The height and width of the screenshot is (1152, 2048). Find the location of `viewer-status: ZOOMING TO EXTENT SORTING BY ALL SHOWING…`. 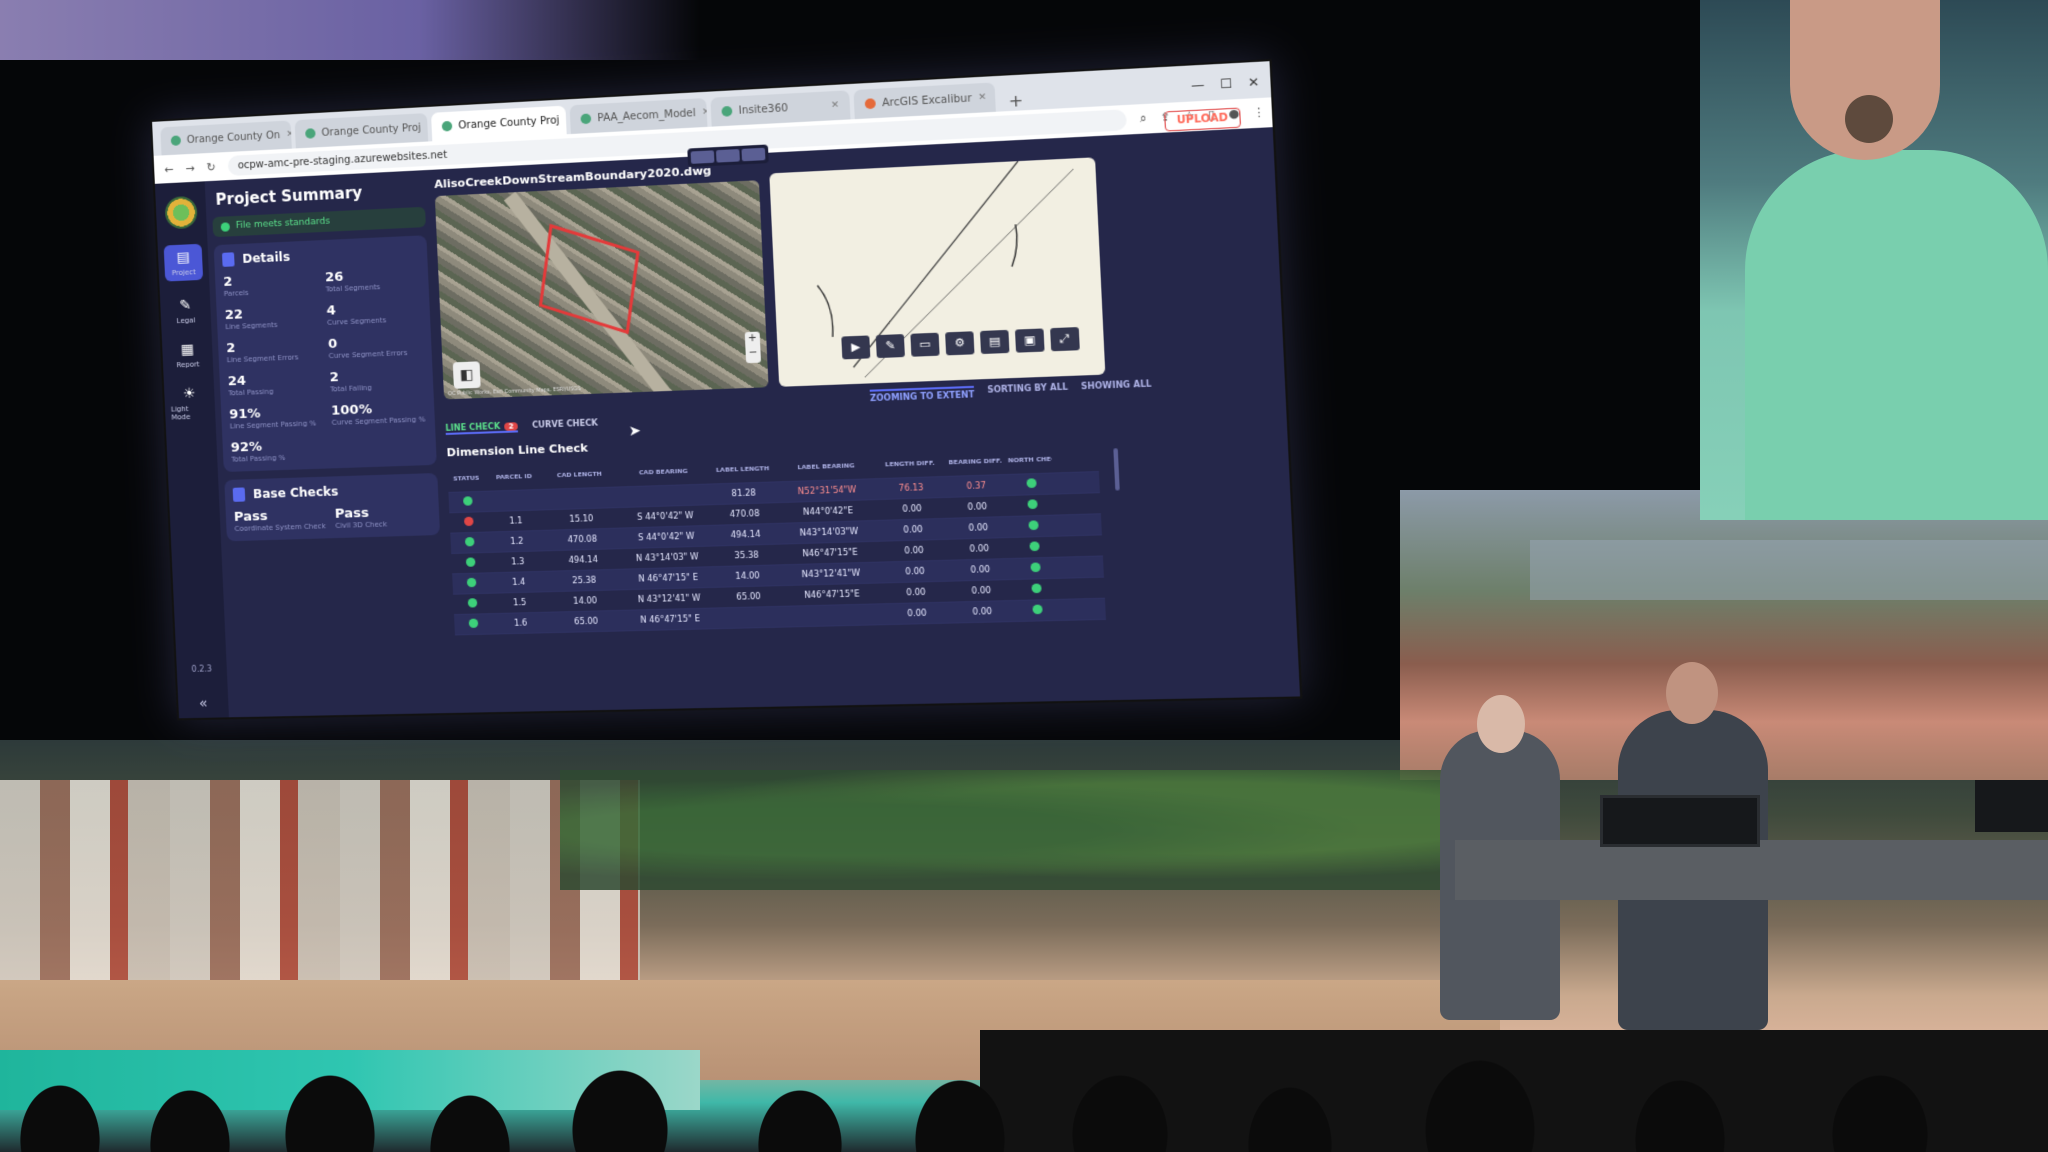

viewer-status: ZOOMING TO EXTENT SORTING BY ALL SHOWING… is located at coordinates (1010, 391).